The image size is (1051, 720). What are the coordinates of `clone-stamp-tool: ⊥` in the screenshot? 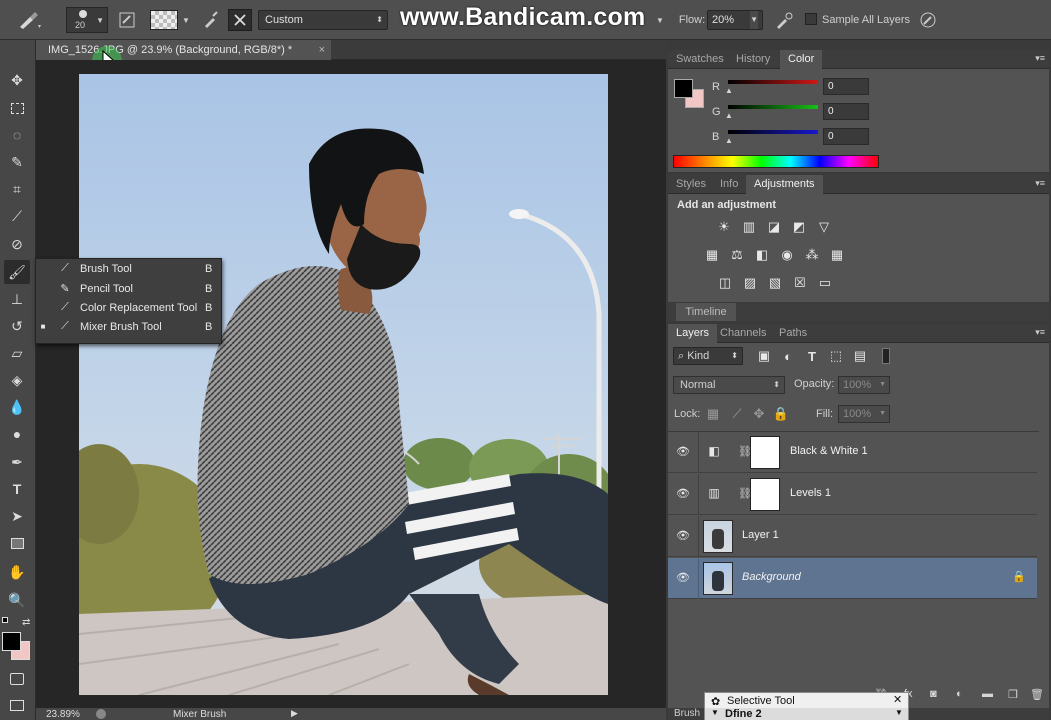 It's located at (17, 299).